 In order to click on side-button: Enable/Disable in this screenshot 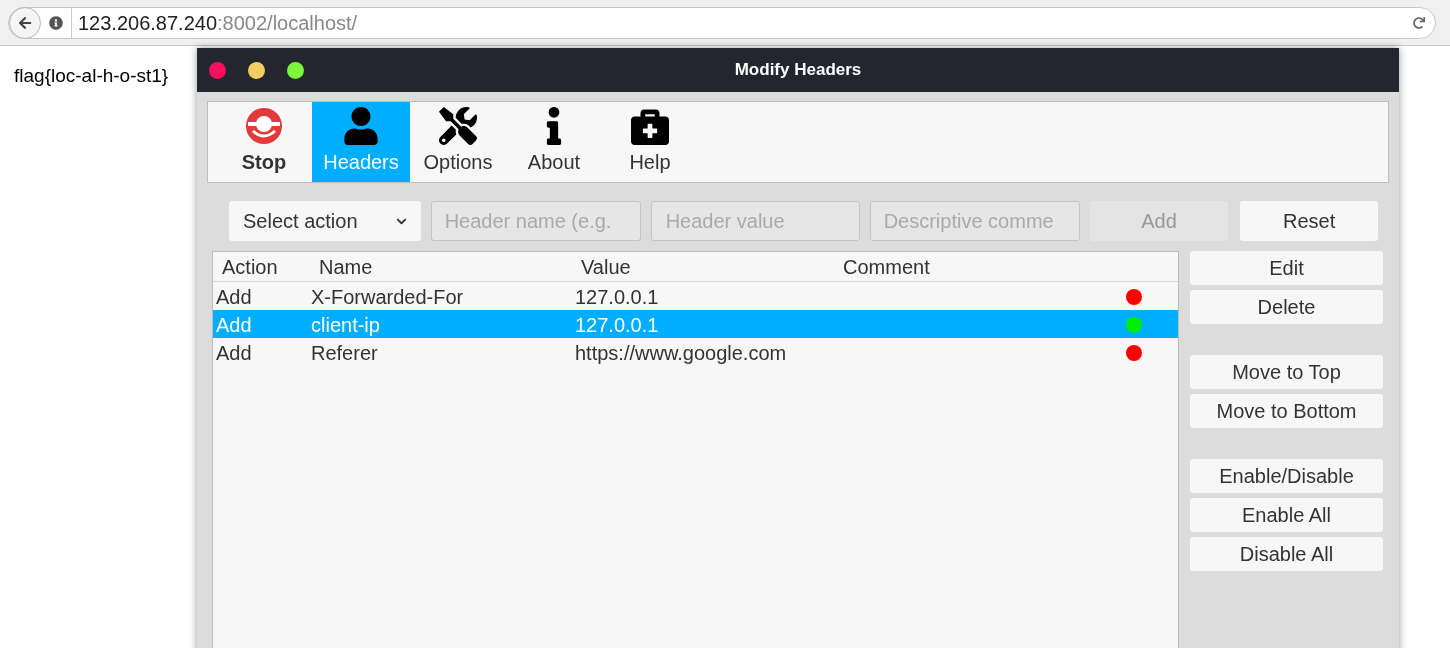, I will do `click(1286, 476)`.